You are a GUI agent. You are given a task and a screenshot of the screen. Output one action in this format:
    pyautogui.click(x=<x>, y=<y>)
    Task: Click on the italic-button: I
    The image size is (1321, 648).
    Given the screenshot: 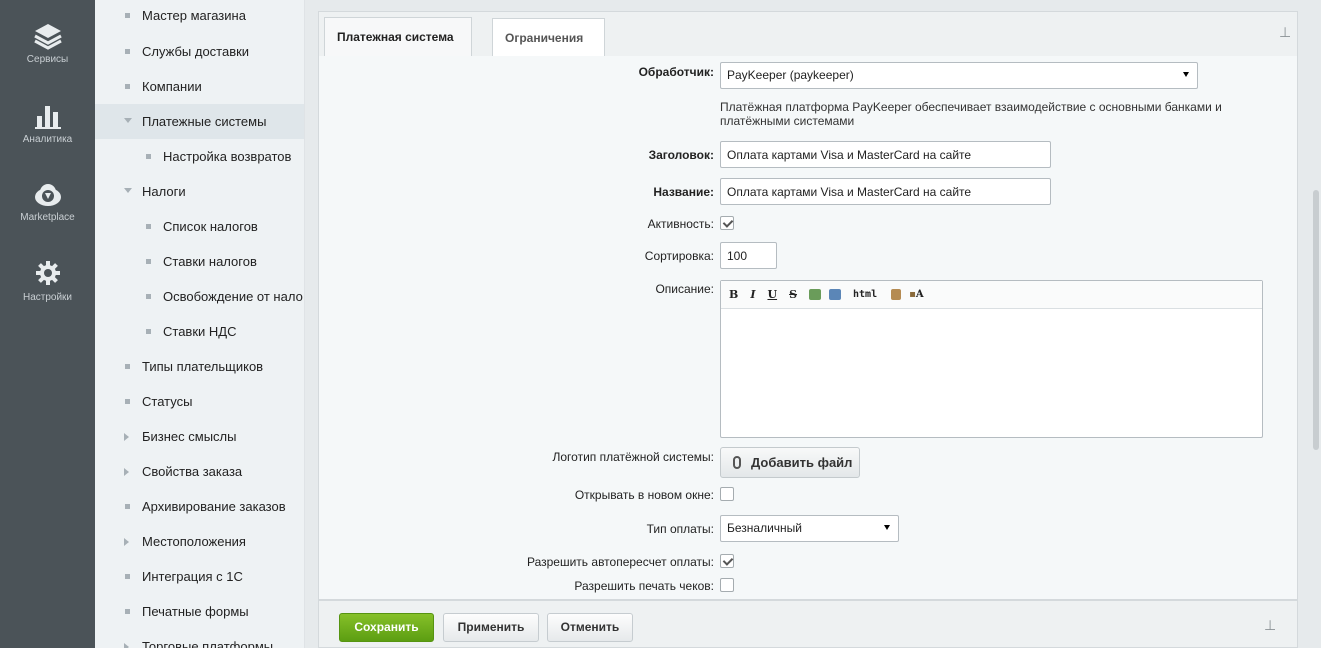 What is the action you would take?
    pyautogui.click(x=752, y=294)
    